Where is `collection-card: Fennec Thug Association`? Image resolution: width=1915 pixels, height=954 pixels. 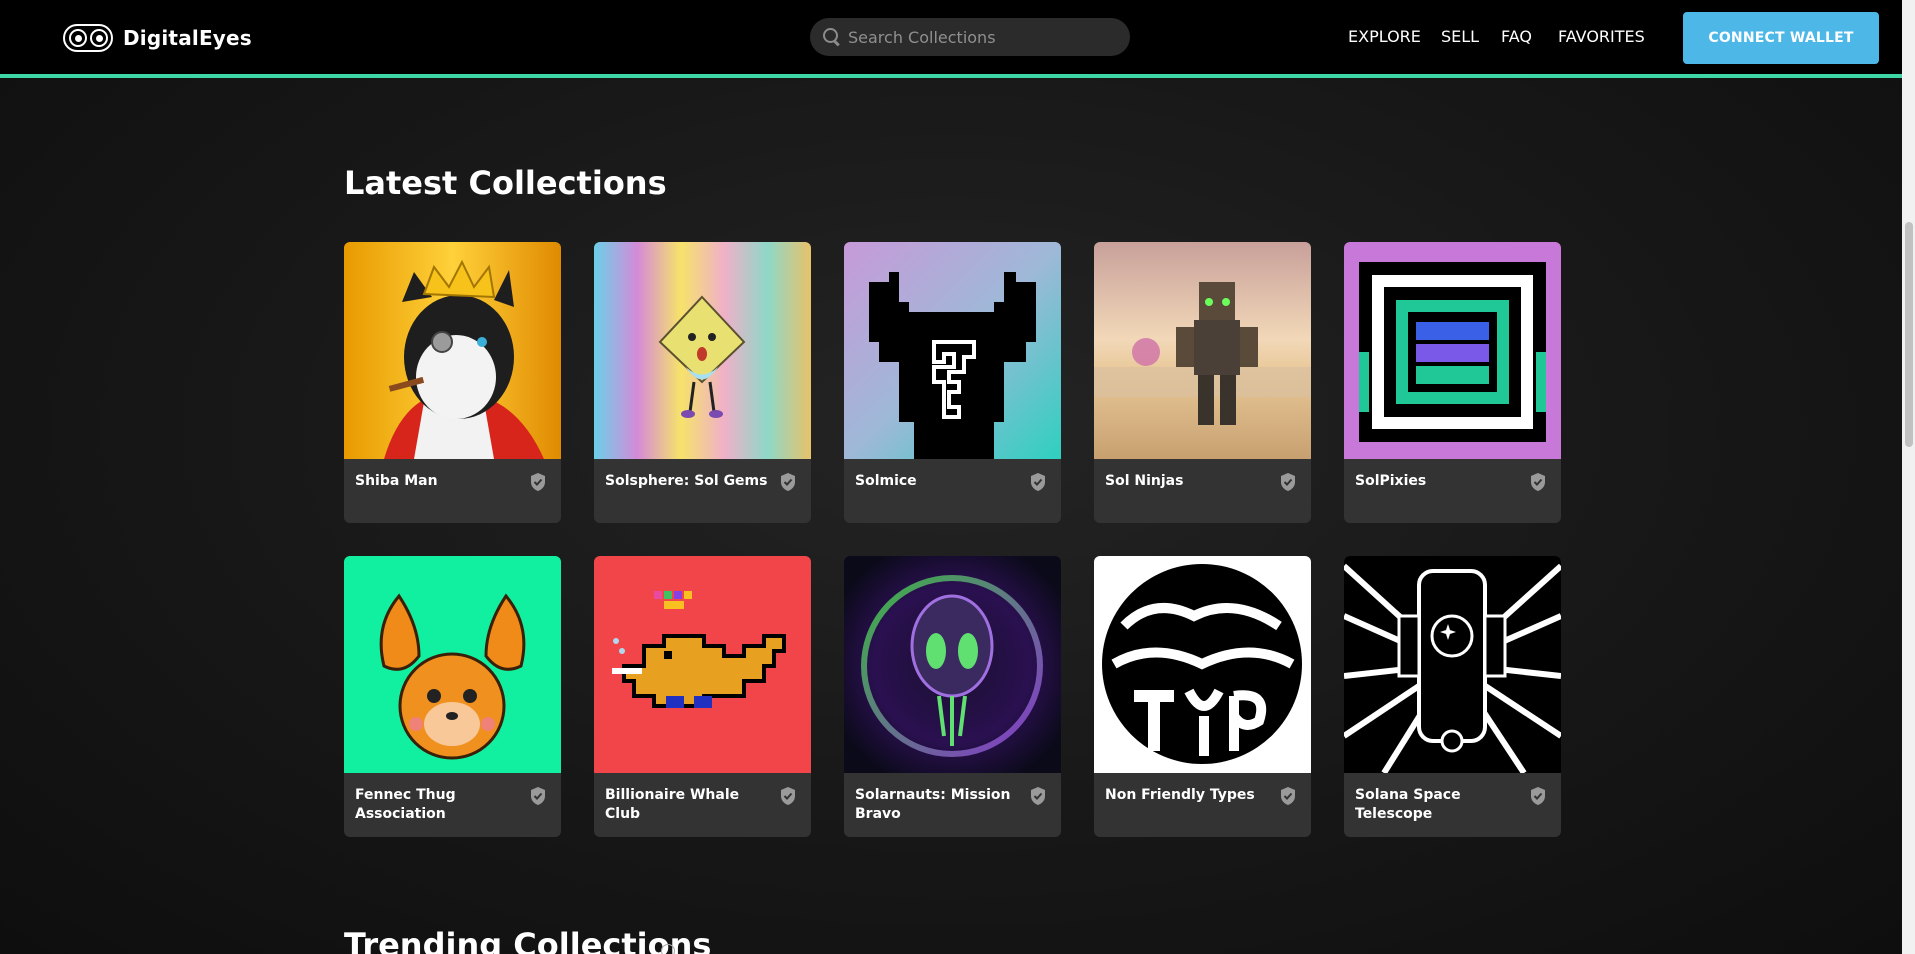 collection-card: Fennec Thug Association is located at coordinates (452, 696).